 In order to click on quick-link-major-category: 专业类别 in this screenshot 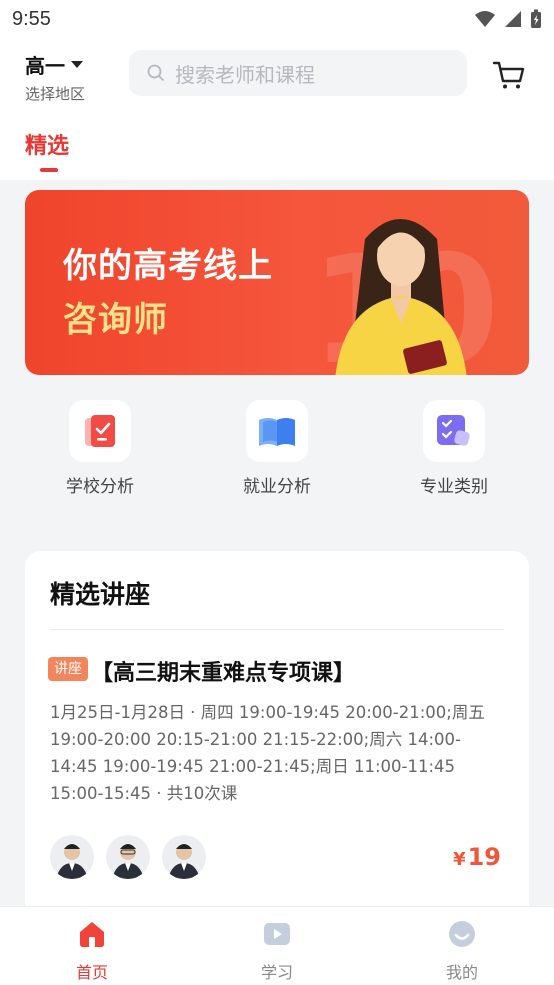, I will do `click(454, 448)`.